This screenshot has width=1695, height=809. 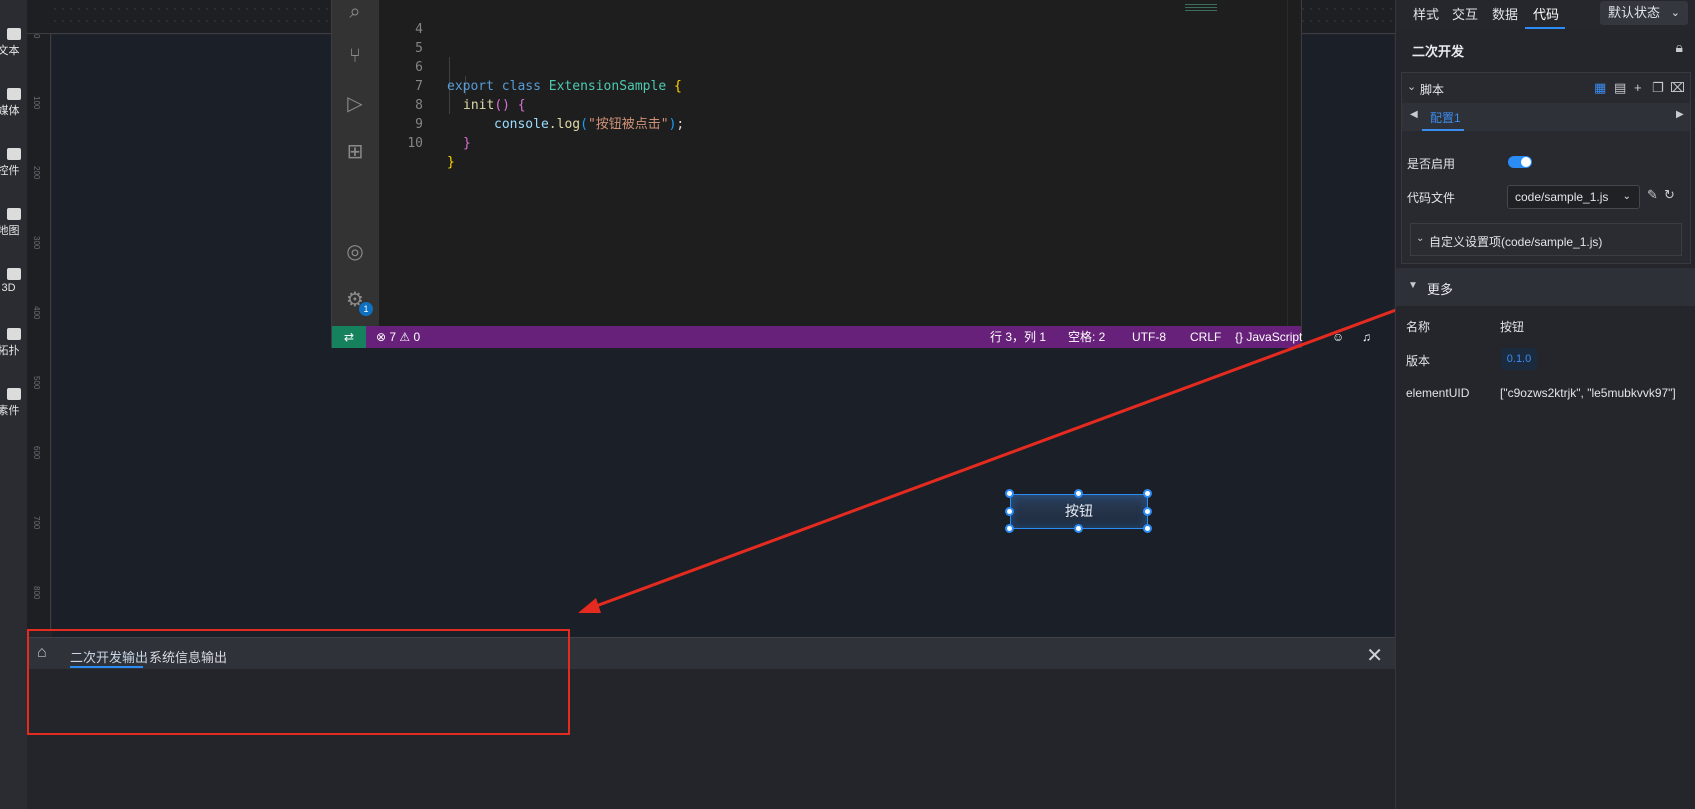 I want to click on token-brace: {, so click(x=678, y=86).